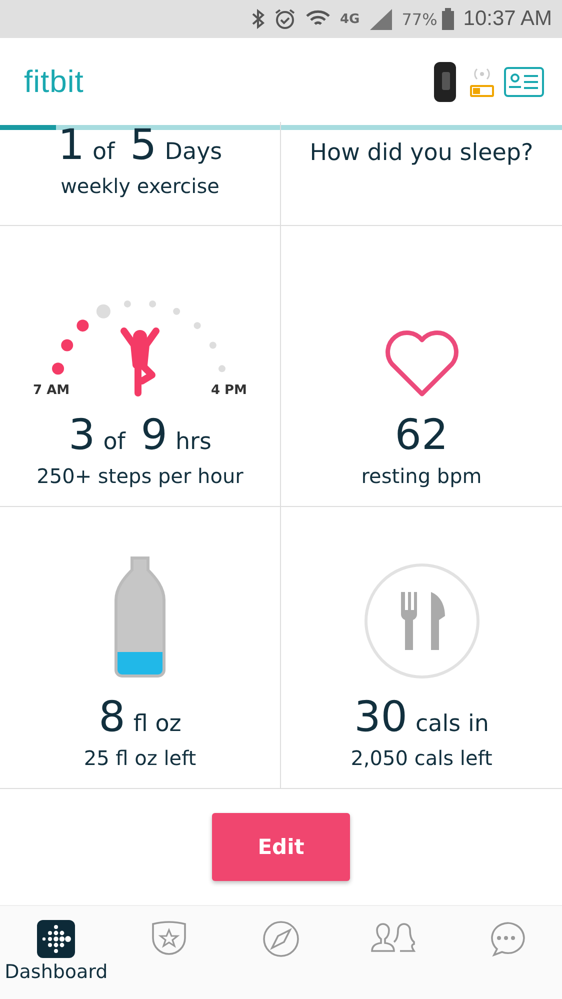 This screenshot has width=562, height=999. What do you see at coordinates (420, 19) in the screenshot?
I see `battery-percent: 77%` at bounding box center [420, 19].